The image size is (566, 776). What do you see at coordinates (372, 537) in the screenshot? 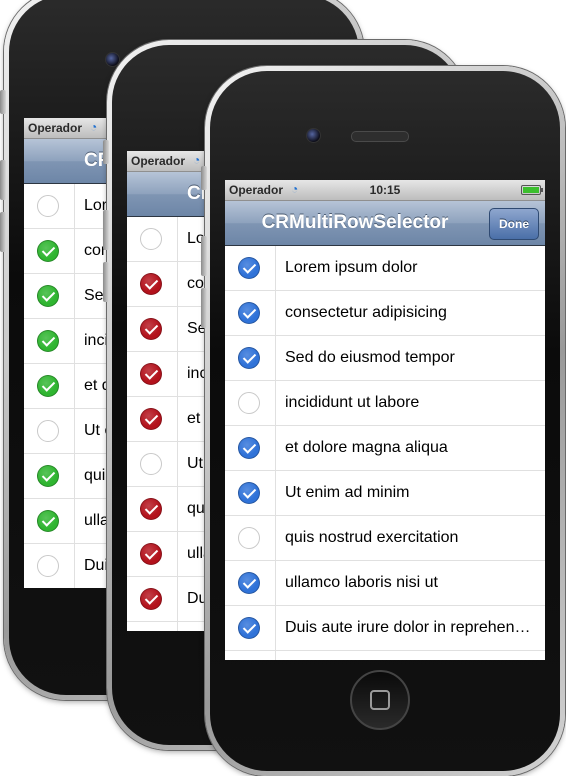
I see `list-item-label: quis nostrud exercitation` at bounding box center [372, 537].